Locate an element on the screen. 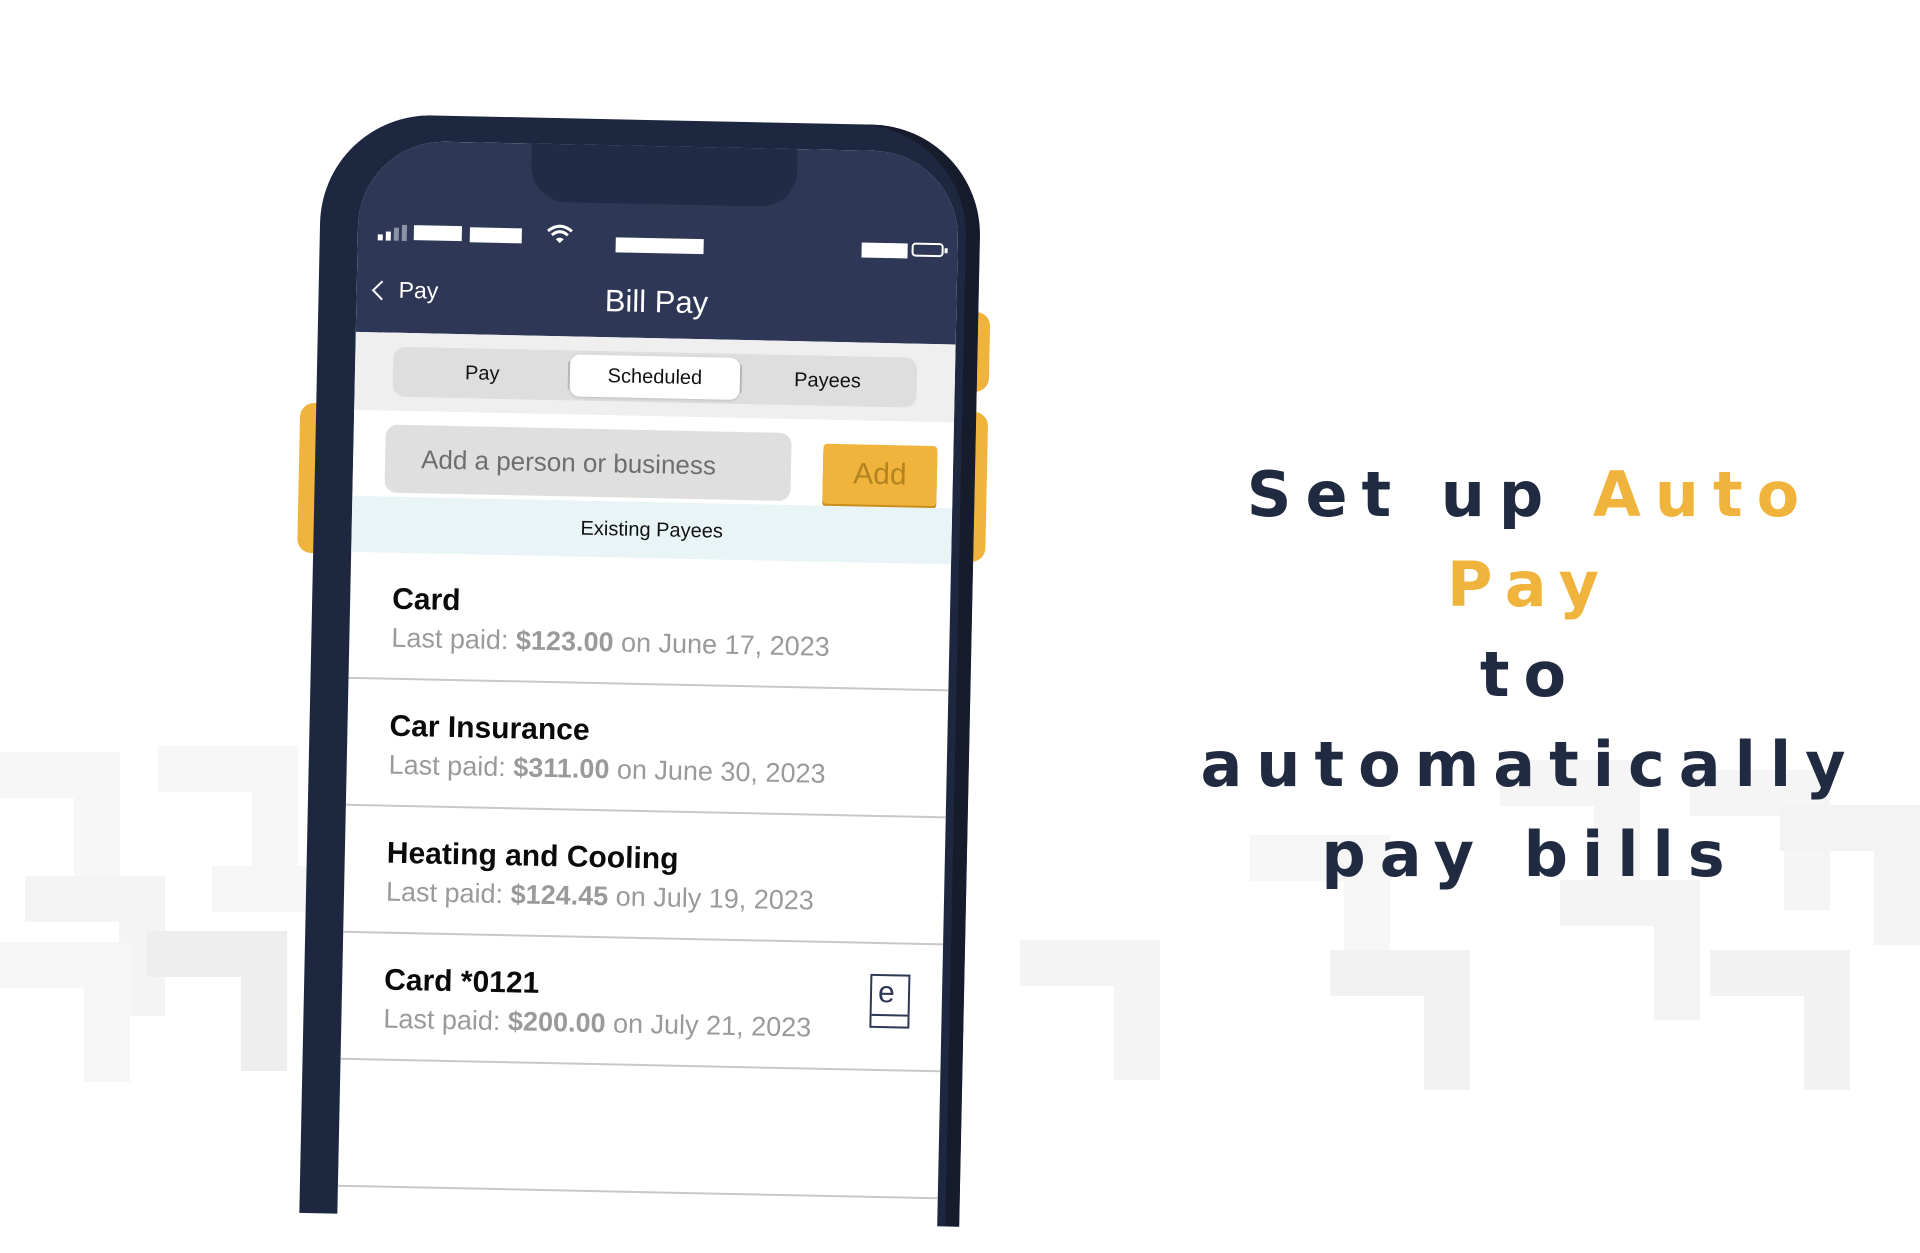 This screenshot has width=1920, height=1253. phone-notch is located at coordinates (664, 173).